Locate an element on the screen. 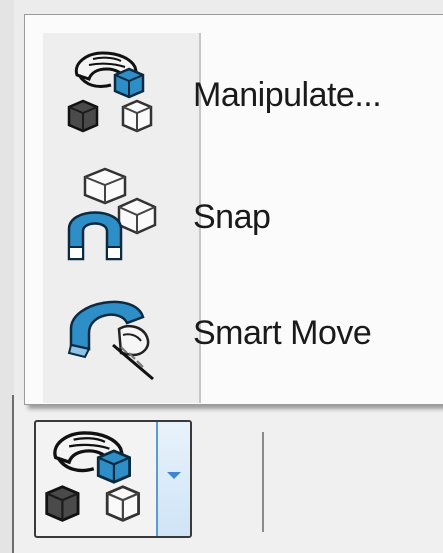 This screenshot has height=553, width=443. menu-item-label: Snap is located at coordinates (232, 217).